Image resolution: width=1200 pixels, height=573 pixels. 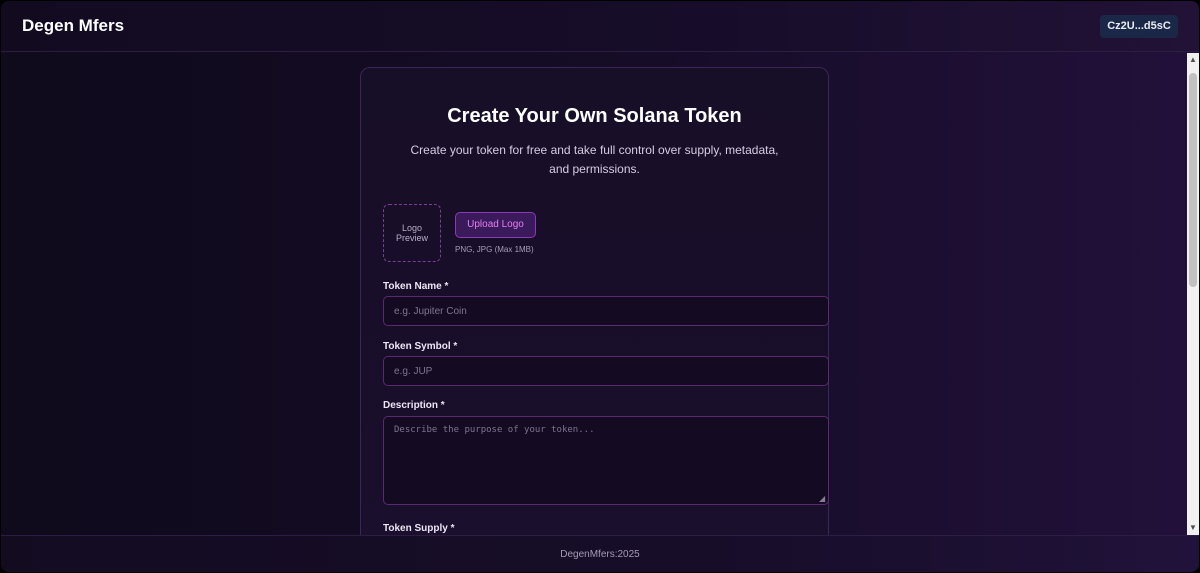 I want to click on token-supply-label: Token Supply *, so click(x=419, y=528).